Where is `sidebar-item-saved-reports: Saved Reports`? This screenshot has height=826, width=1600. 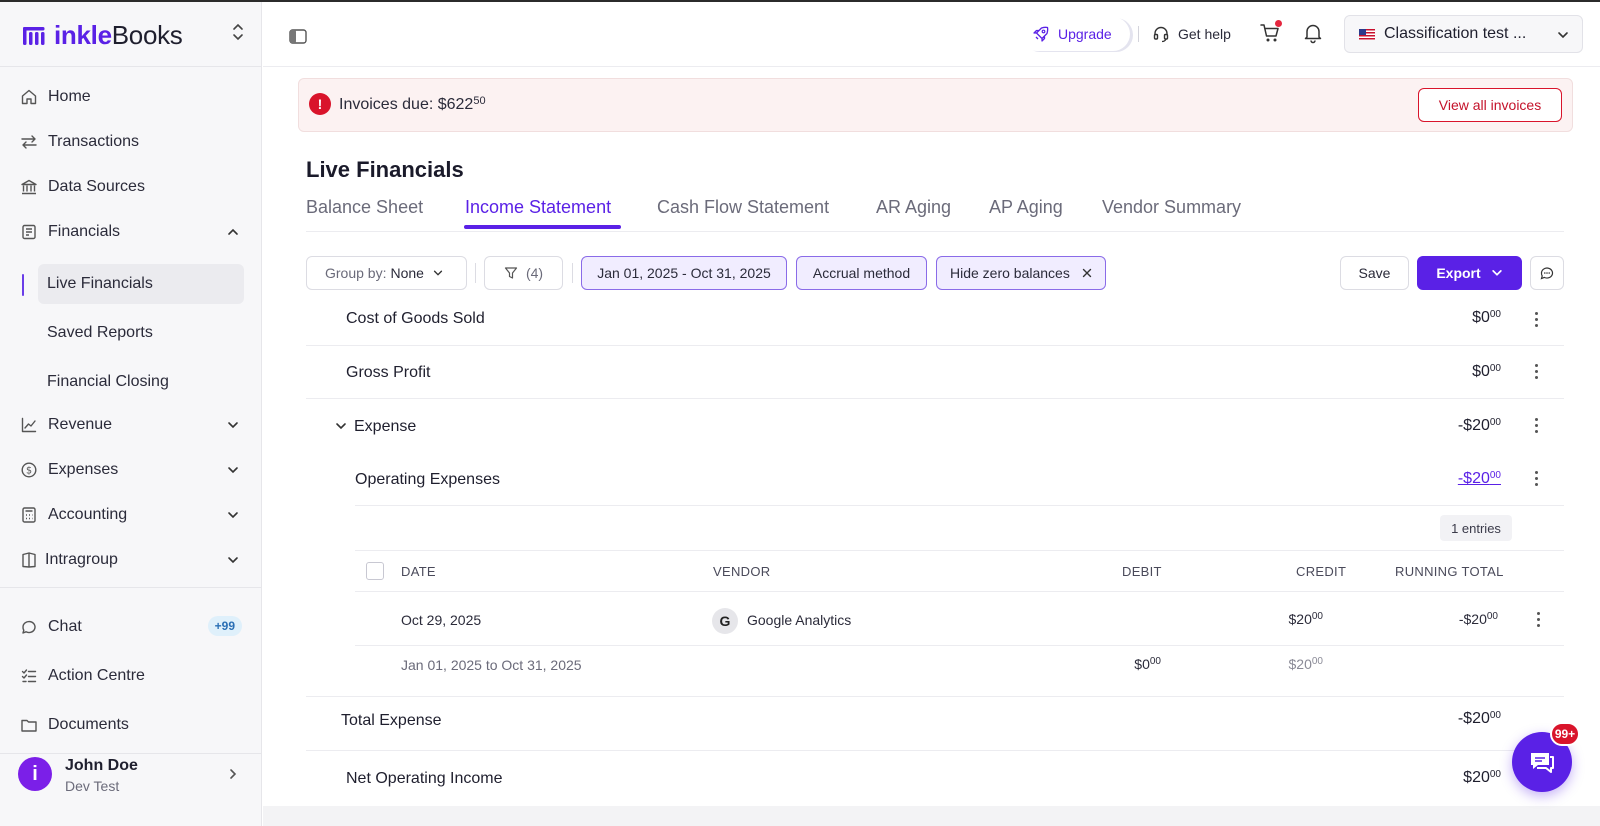 sidebar-item-saved-reports: Saved Reports is located at coordinates (141, 333).